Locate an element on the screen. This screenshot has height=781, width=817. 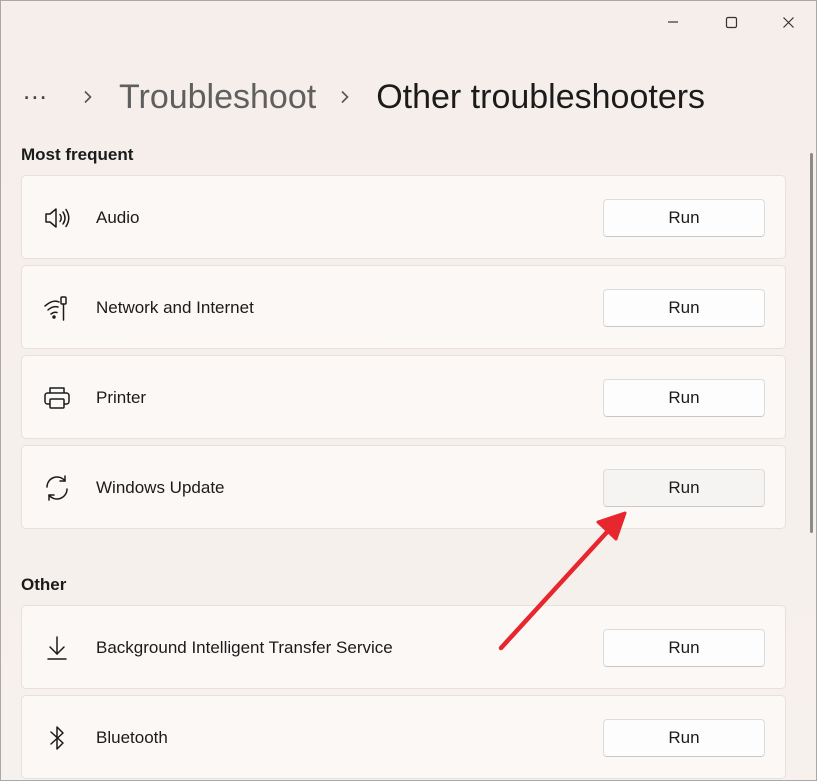
minimize-button is located at coordinates (673, 22).